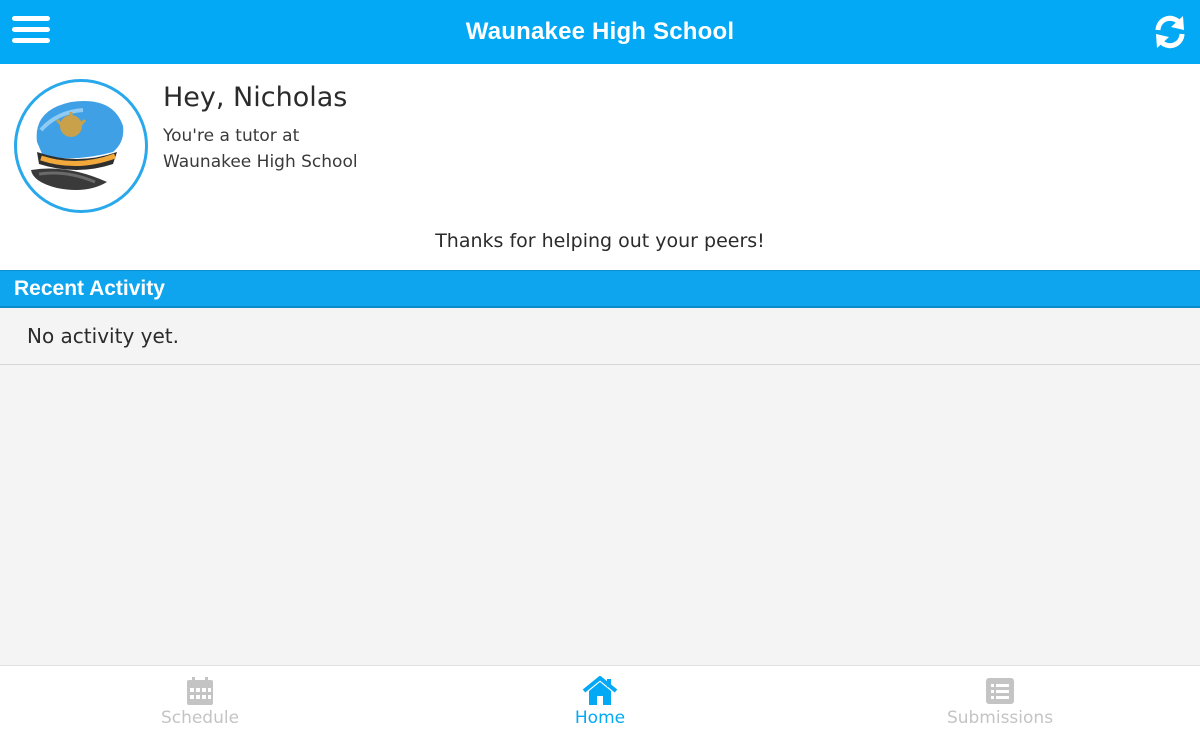 The image size is (1200, 740). I want to click on nav-home-label: Home, so click(600, 718).